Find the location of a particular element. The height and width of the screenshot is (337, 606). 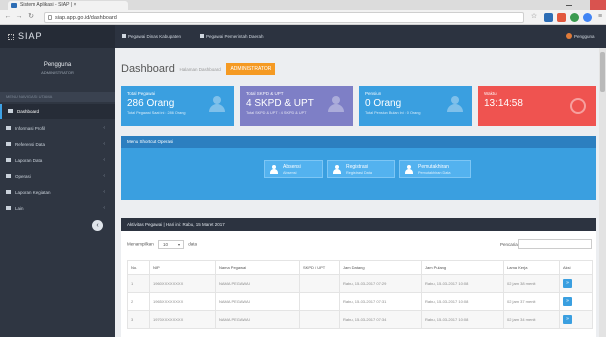

building-icon is located at coordinates (202, 36).